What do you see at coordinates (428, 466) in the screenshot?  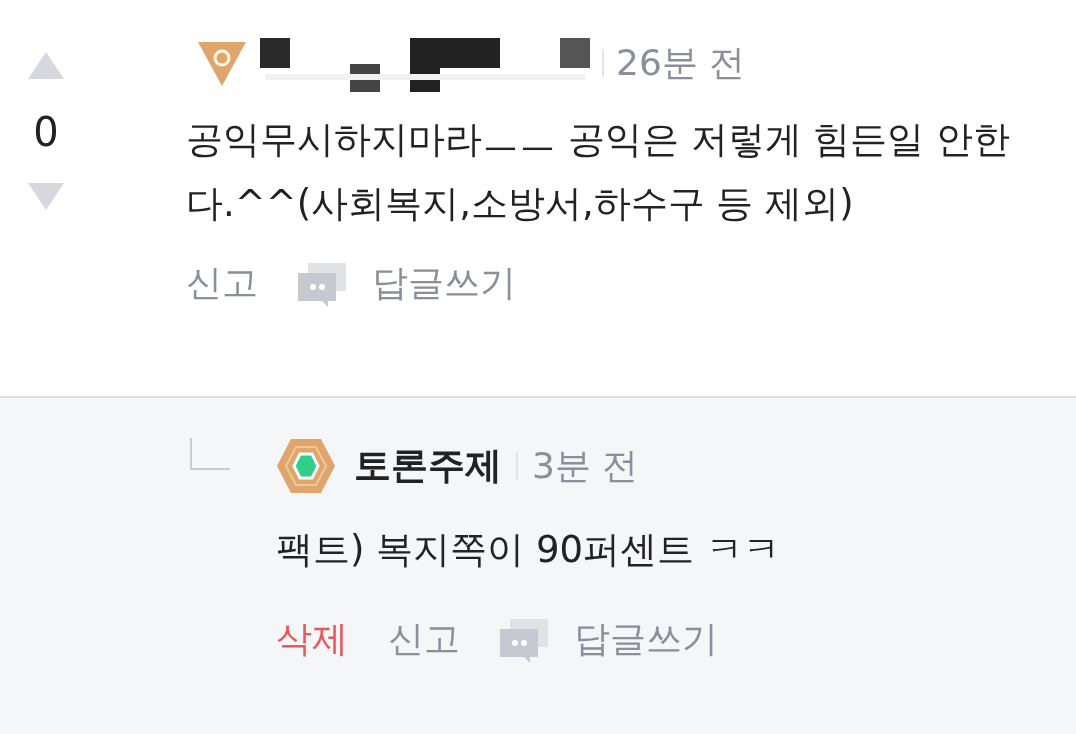 I see `reply-author: 토론주제` at bounding box center [428, 466].